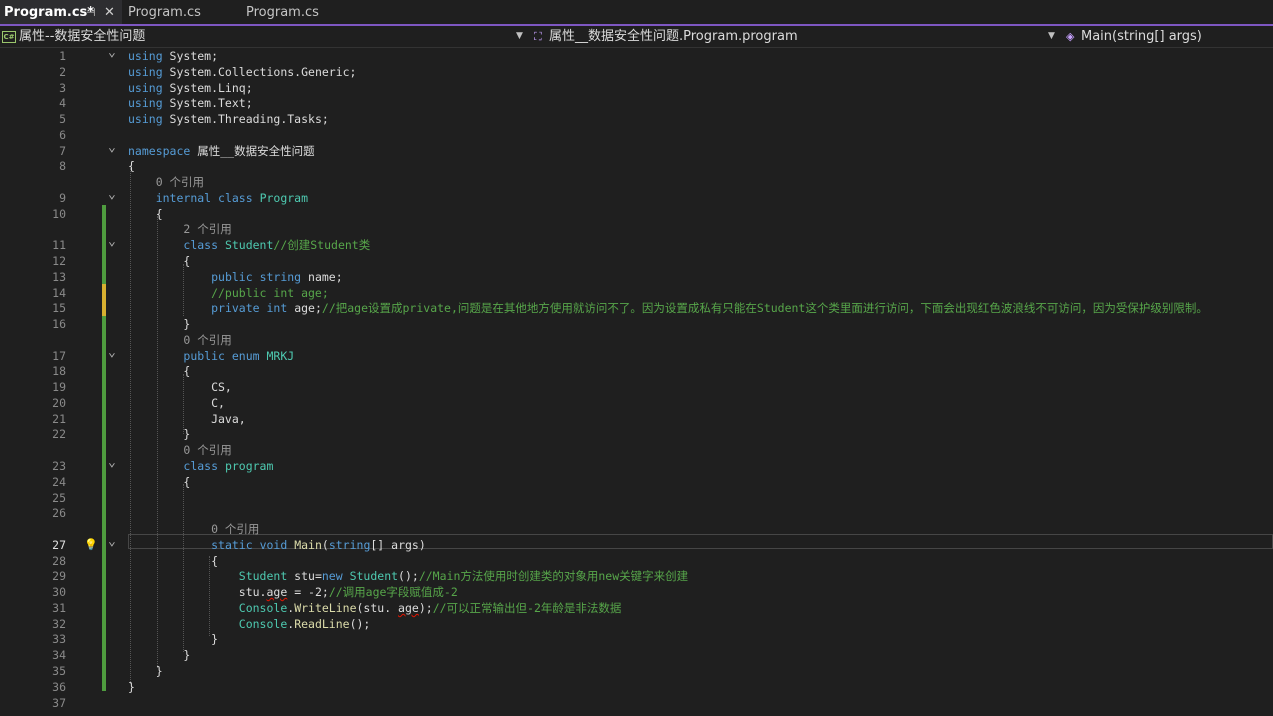  Describe the element at coordinates (59, 387) in the screenshot. I see `line-number: 19` at that location.